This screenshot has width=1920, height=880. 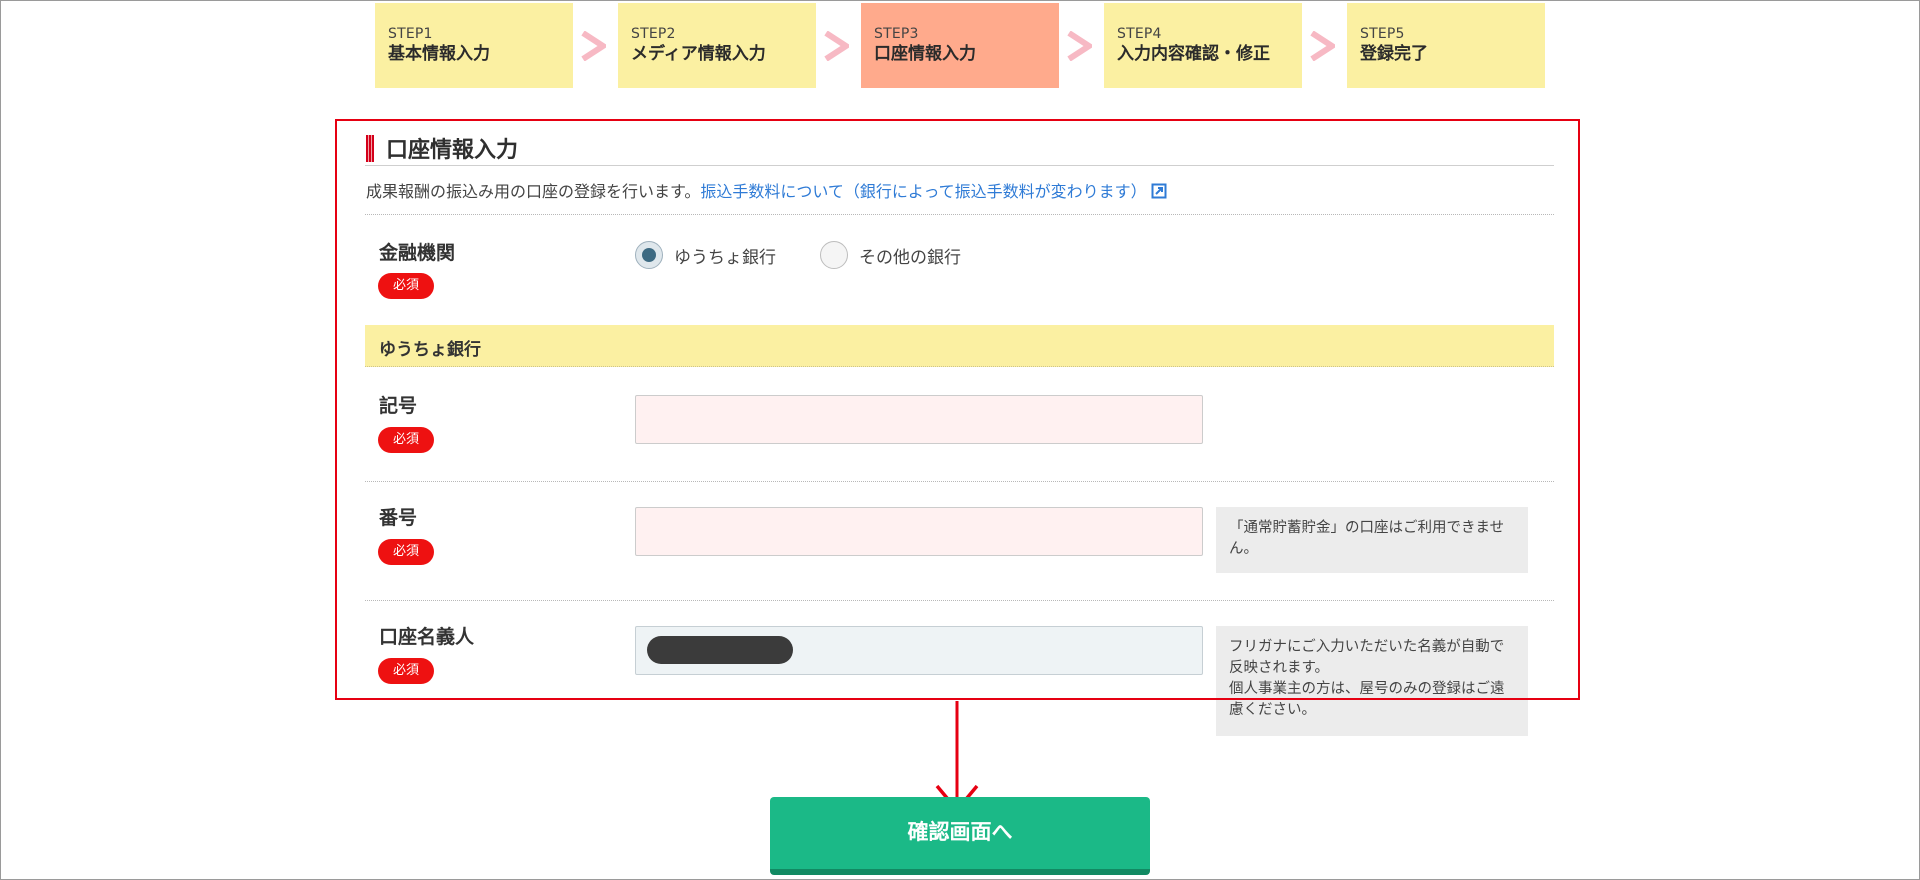 What do you see at coordinates (1159, 191) in the screenshot?
I see `external-link-icon` at bounding box center [1159, 191].